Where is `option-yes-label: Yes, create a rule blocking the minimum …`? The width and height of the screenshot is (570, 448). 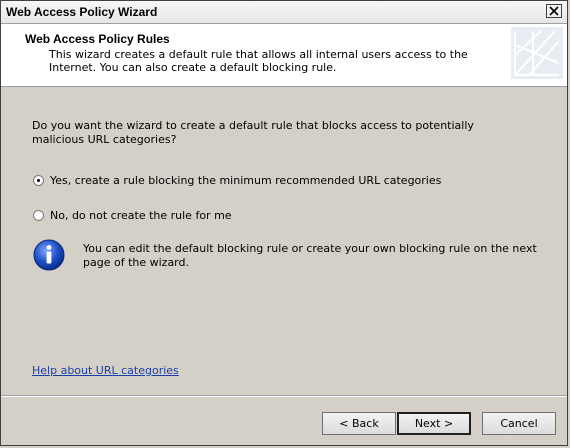 option-yes-label: Yes, create a rule blocking the minimum … is located at coordinates (246, 180).